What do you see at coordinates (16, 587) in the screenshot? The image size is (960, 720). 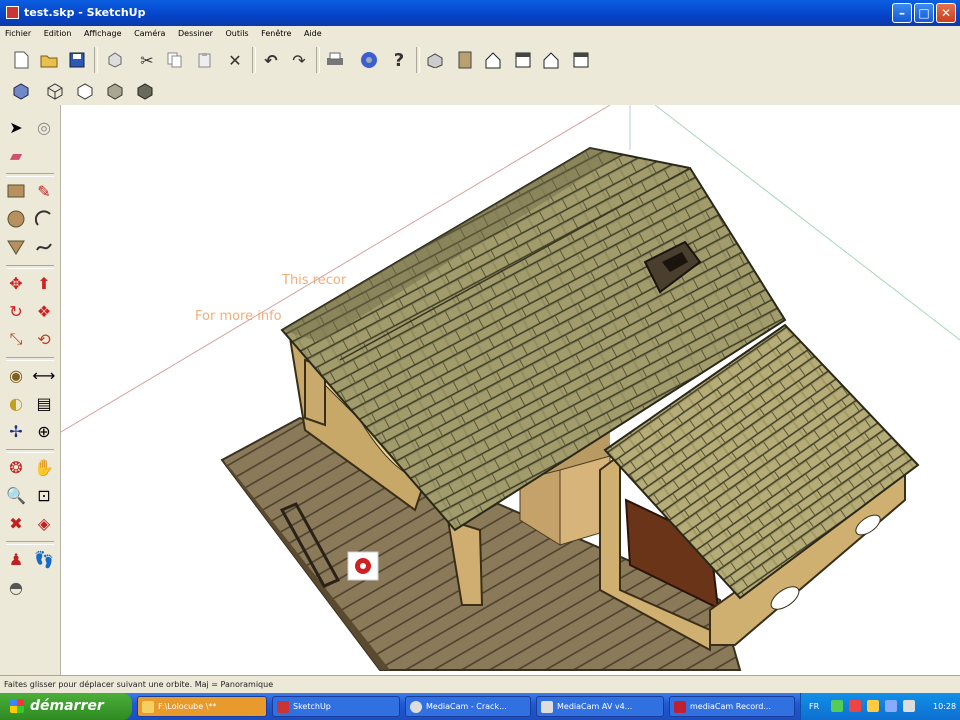 I see `section-plane-icon: ◓` at bounding box center [16, 587].